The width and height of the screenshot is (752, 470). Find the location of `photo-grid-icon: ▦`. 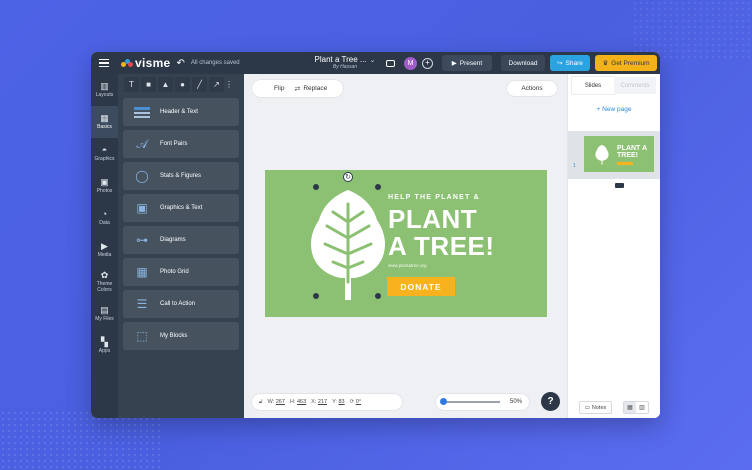

photo-grid-icon: ▦ is located at coordinates (142, 272).